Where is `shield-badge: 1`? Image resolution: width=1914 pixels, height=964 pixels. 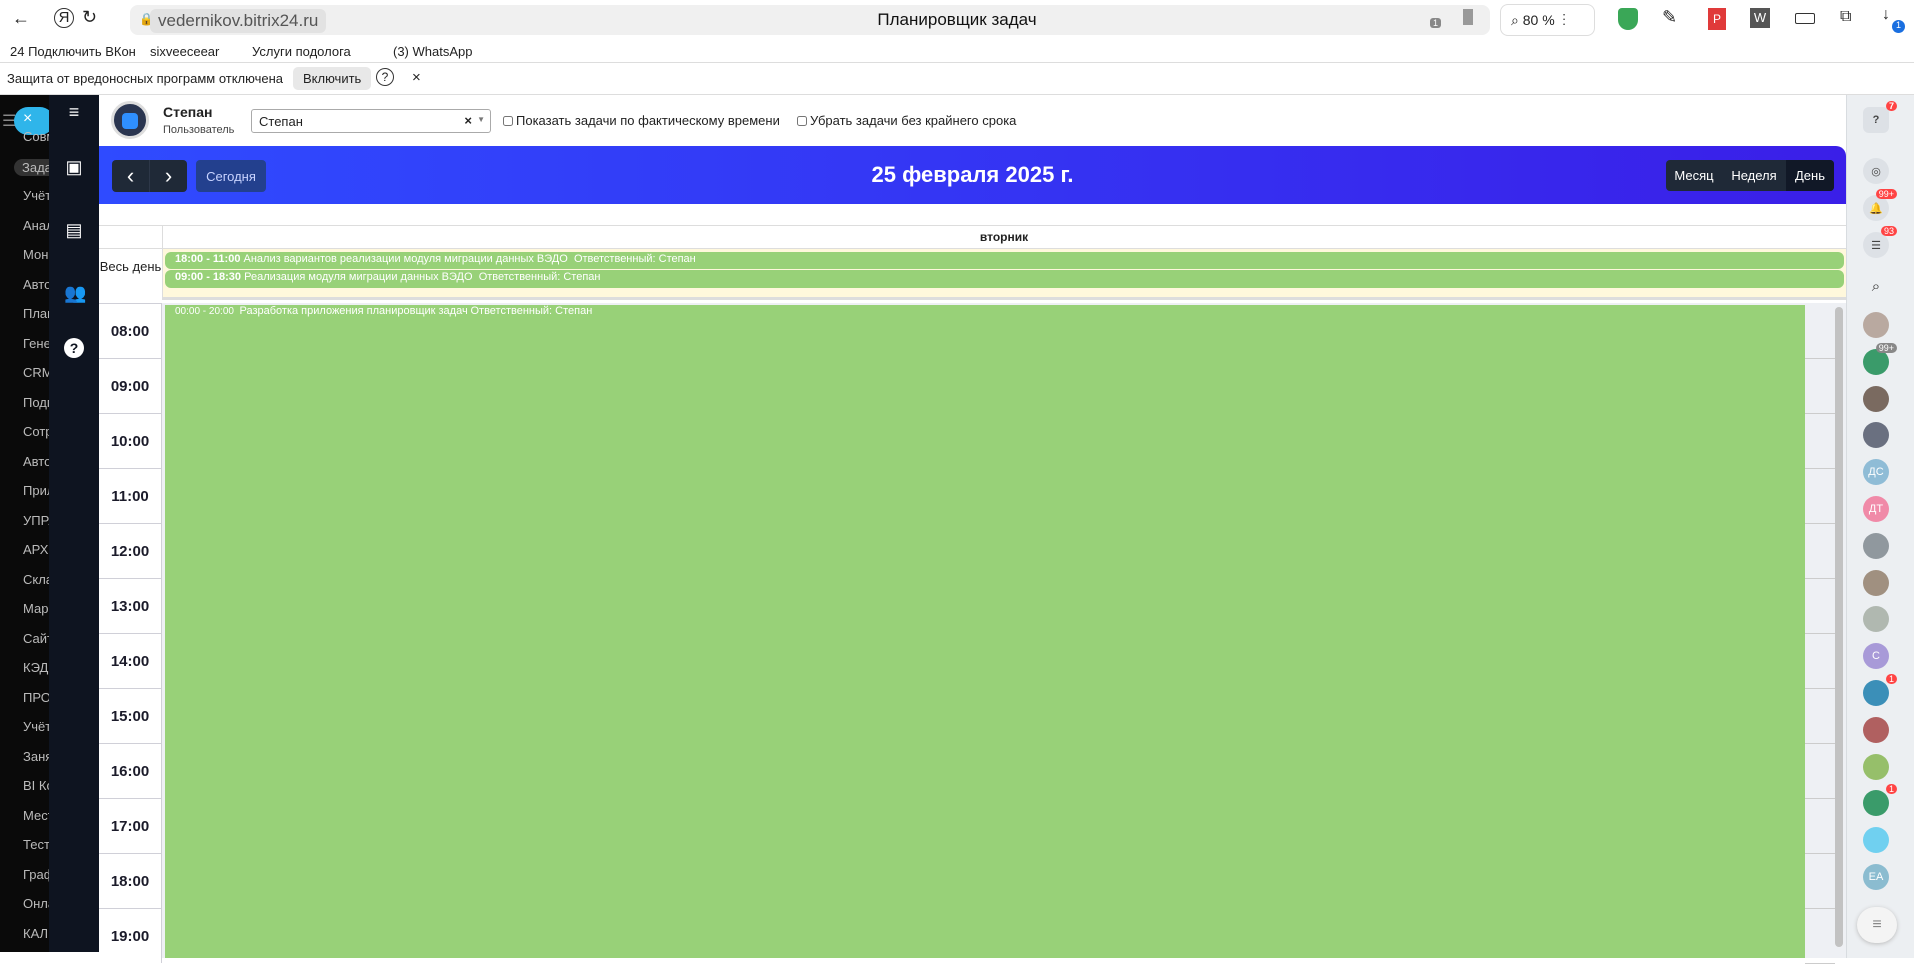 shield-badge: 1 is located at coordinates (1436, 23).